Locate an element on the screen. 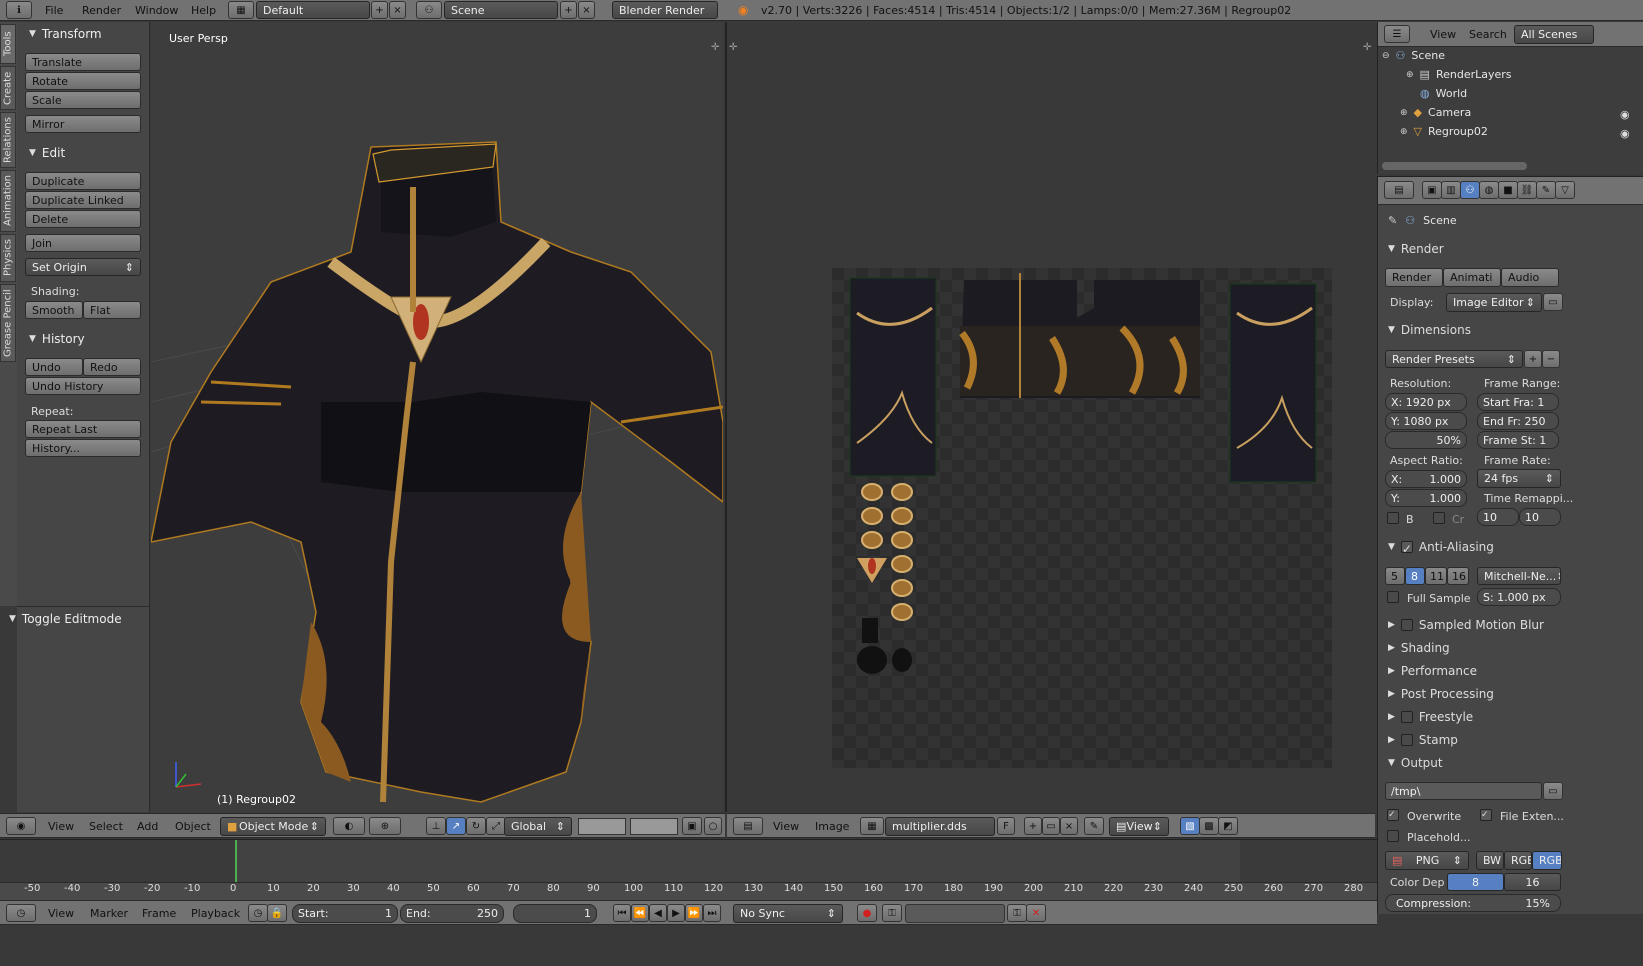  outliner-row-scene: ⊖ ⚇ Scene is located at coordinates (1413, 55).